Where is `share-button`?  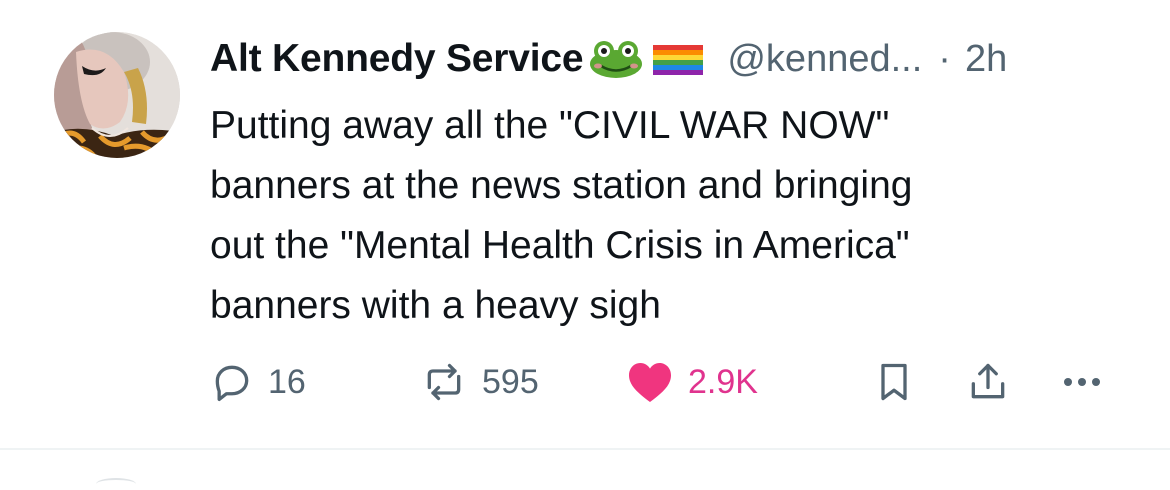 share-button is located at coordinates (988, 382).